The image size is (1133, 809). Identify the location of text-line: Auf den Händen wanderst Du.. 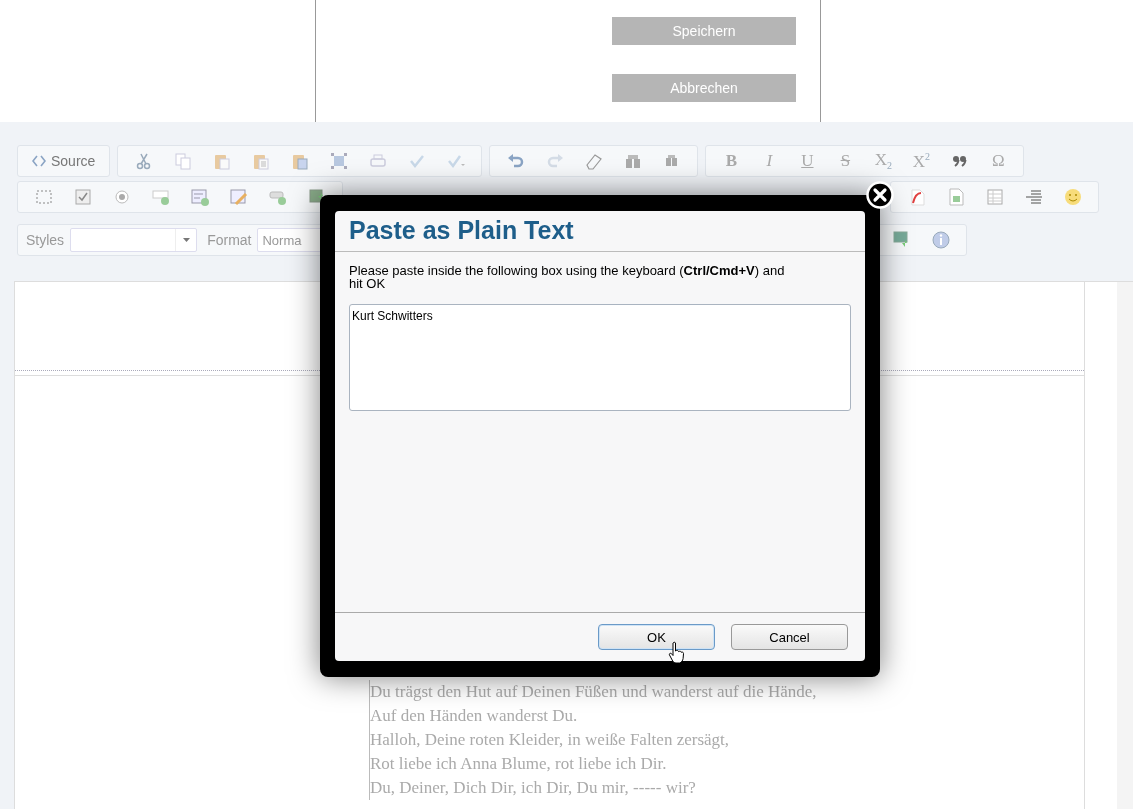
(474, 716).